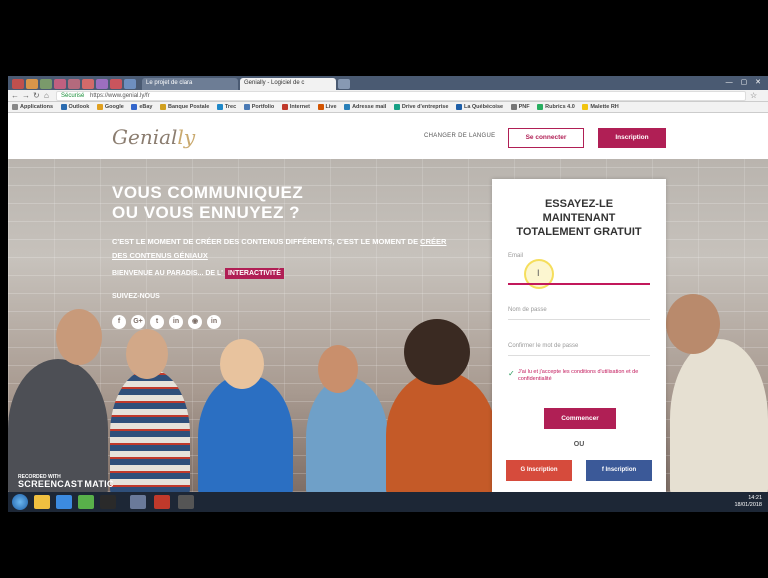 This screenshot has width=768, height=578. What do you see at coordinates (20, 502) in the screenshot?
I see `start-button-icon` at bounding box center [20, 502].